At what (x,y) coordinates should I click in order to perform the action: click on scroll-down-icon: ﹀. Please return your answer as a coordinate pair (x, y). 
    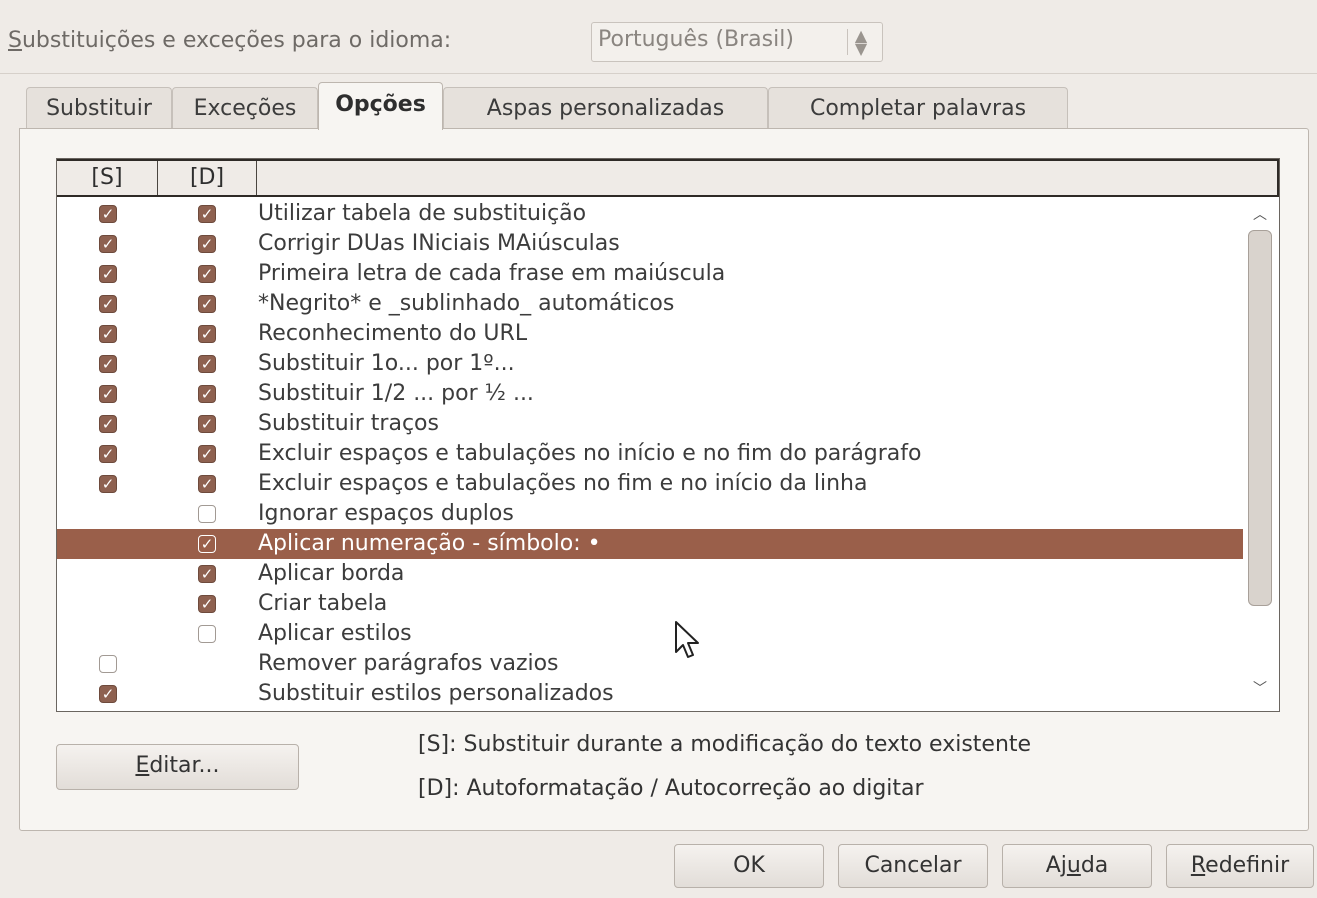
    Looking at the image, I should click on (1260, 690).